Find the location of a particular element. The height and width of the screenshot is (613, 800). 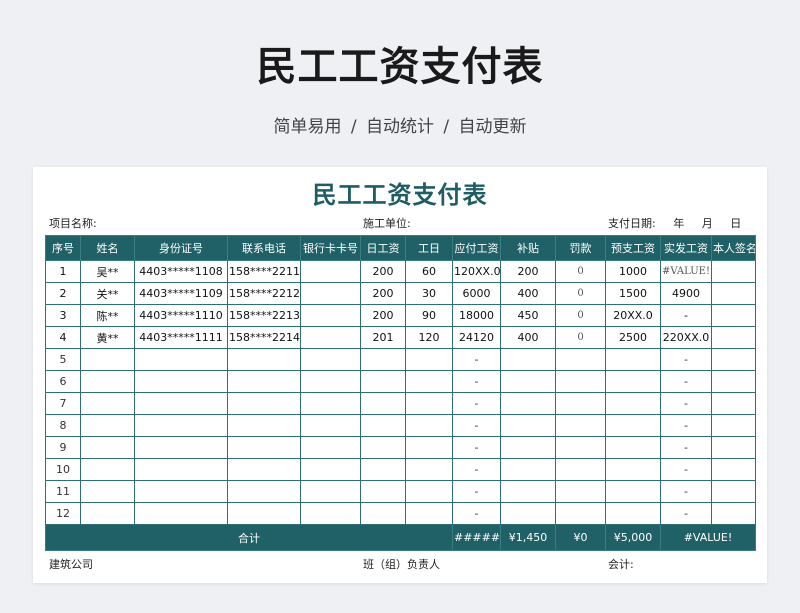

cell-phone: 158****2213 is located at coordinates (264, 315).